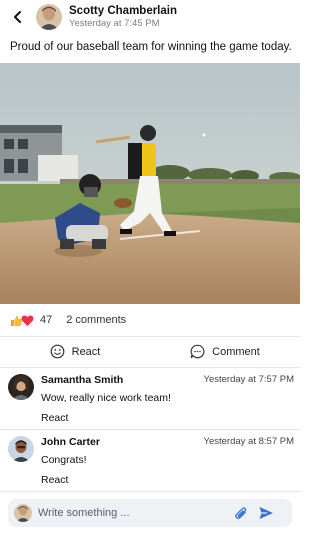  I want to click on commenter-name: Samantha Smith, so click(82, 380).